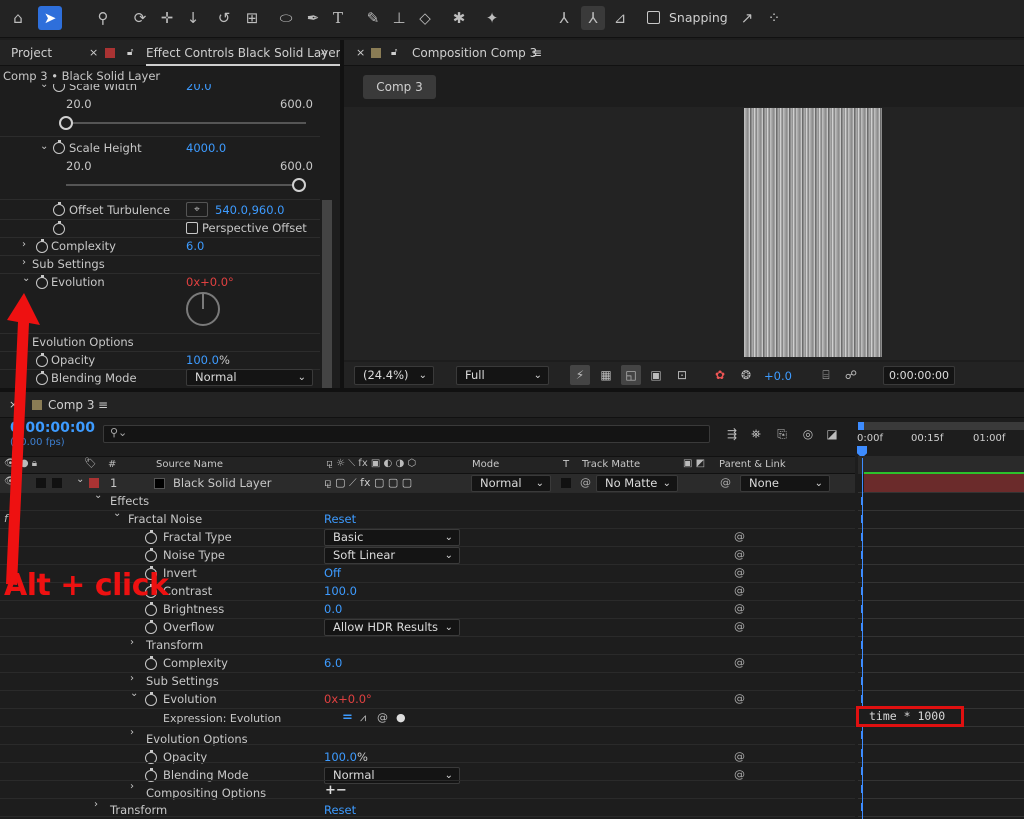  Describe the element at coordinates (224, 18) in the screenshot. I see `rotate-tool-icon: ↺` at that location.